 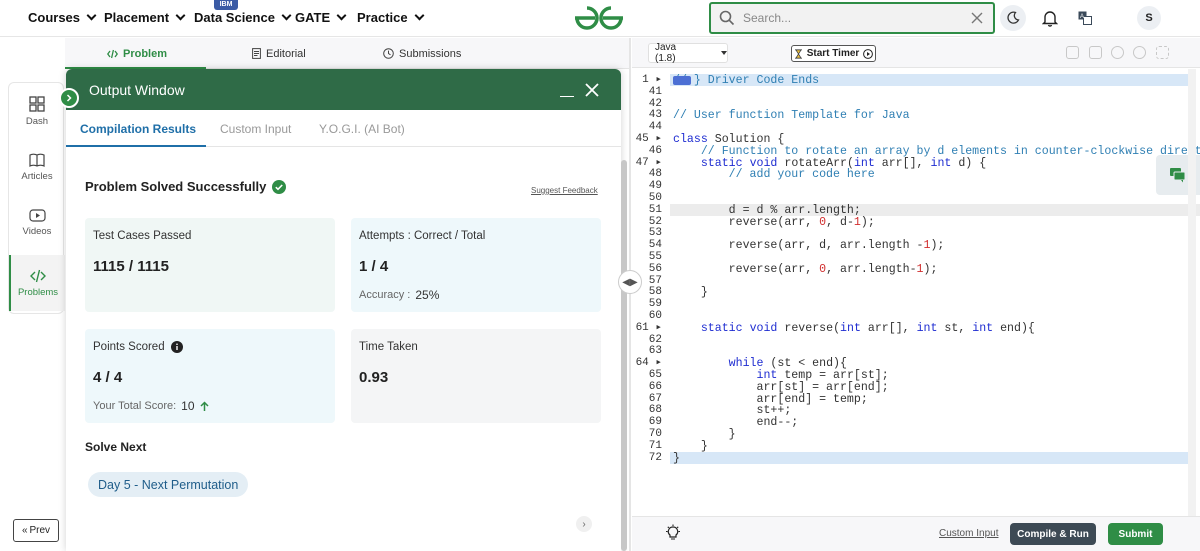 I want to click on dark-mode-toggle, so click(x=1013, y=18).